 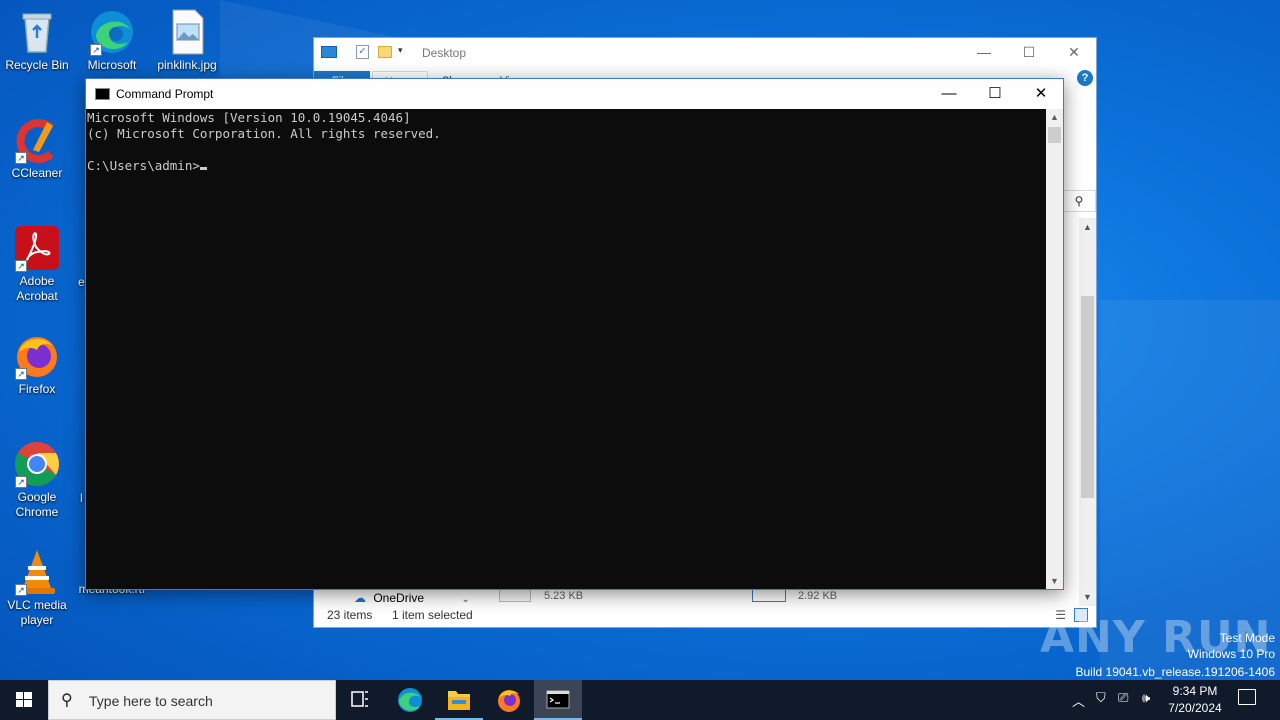 I want to click on taskbar-search-box: ⚲ Type here to search, so click(x=192, y=700).